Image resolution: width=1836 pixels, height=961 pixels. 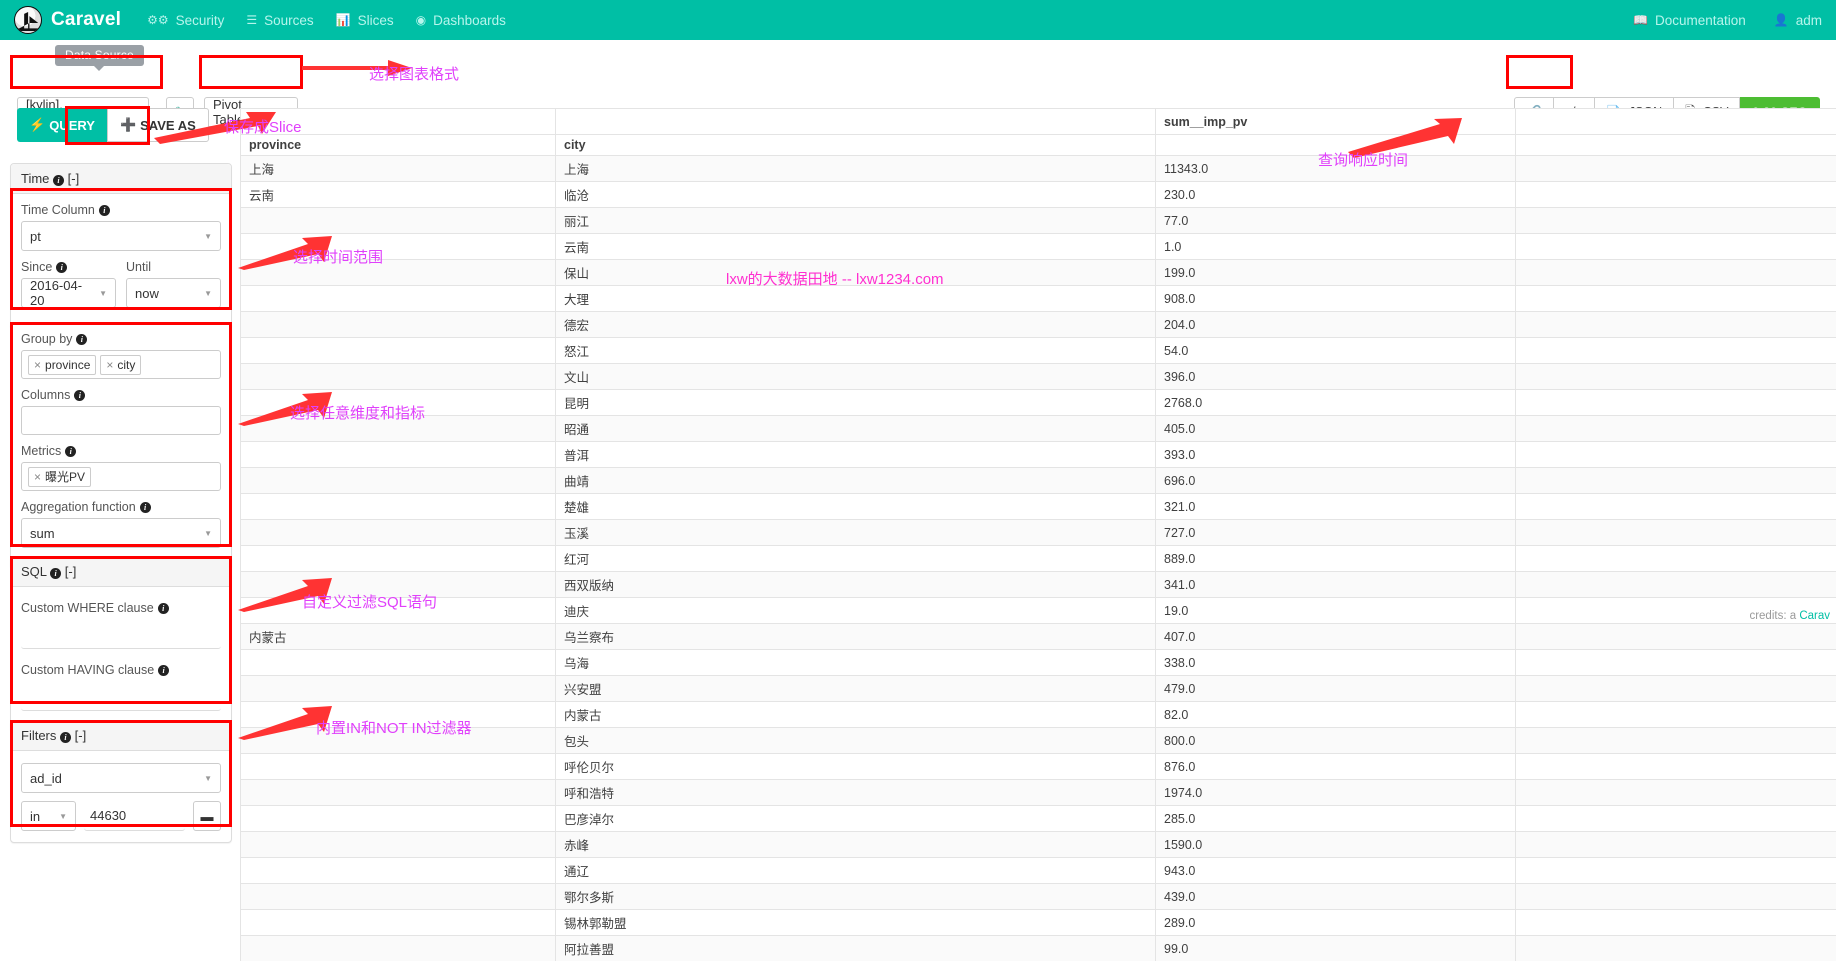 What do you see at coordinates (855, 145) in the screenshot?
I see `column-header-city: city` at bounding box center [855, 145].